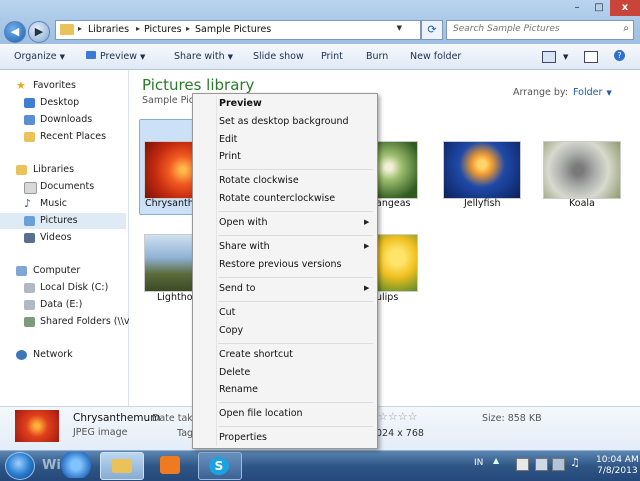 The image size is (640, 481). What do you see at coordinates (63, 305) in the screenshot?
I see `nav-data-drive: Data (E:)` at bounding box center [63, 305].